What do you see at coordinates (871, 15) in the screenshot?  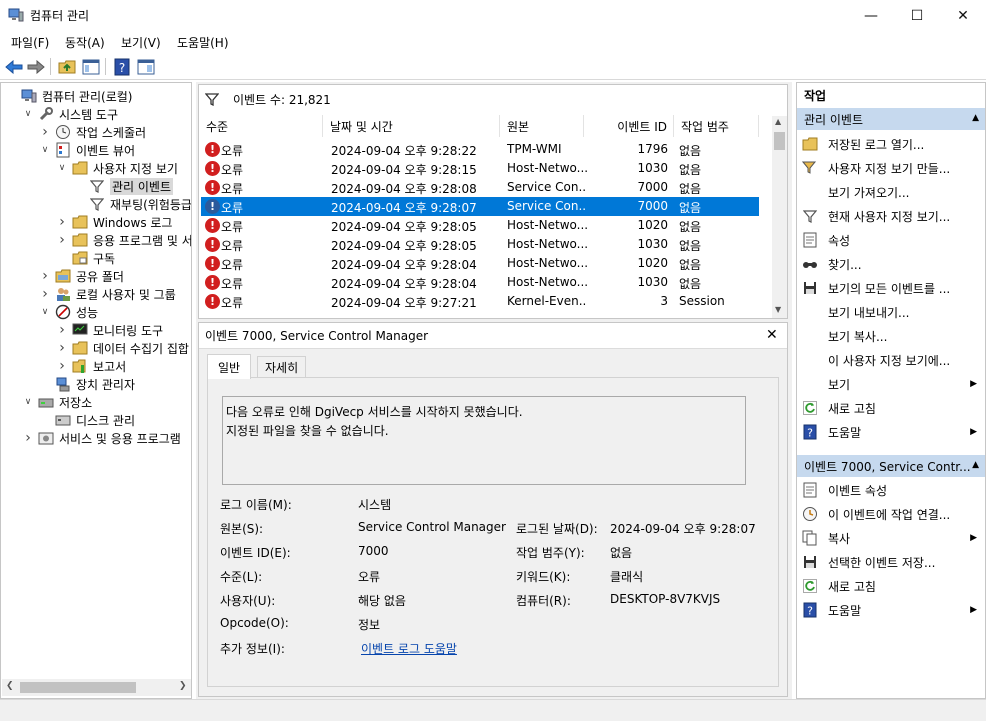 I see `minimize-button: —` at bounding box center [871, 15].